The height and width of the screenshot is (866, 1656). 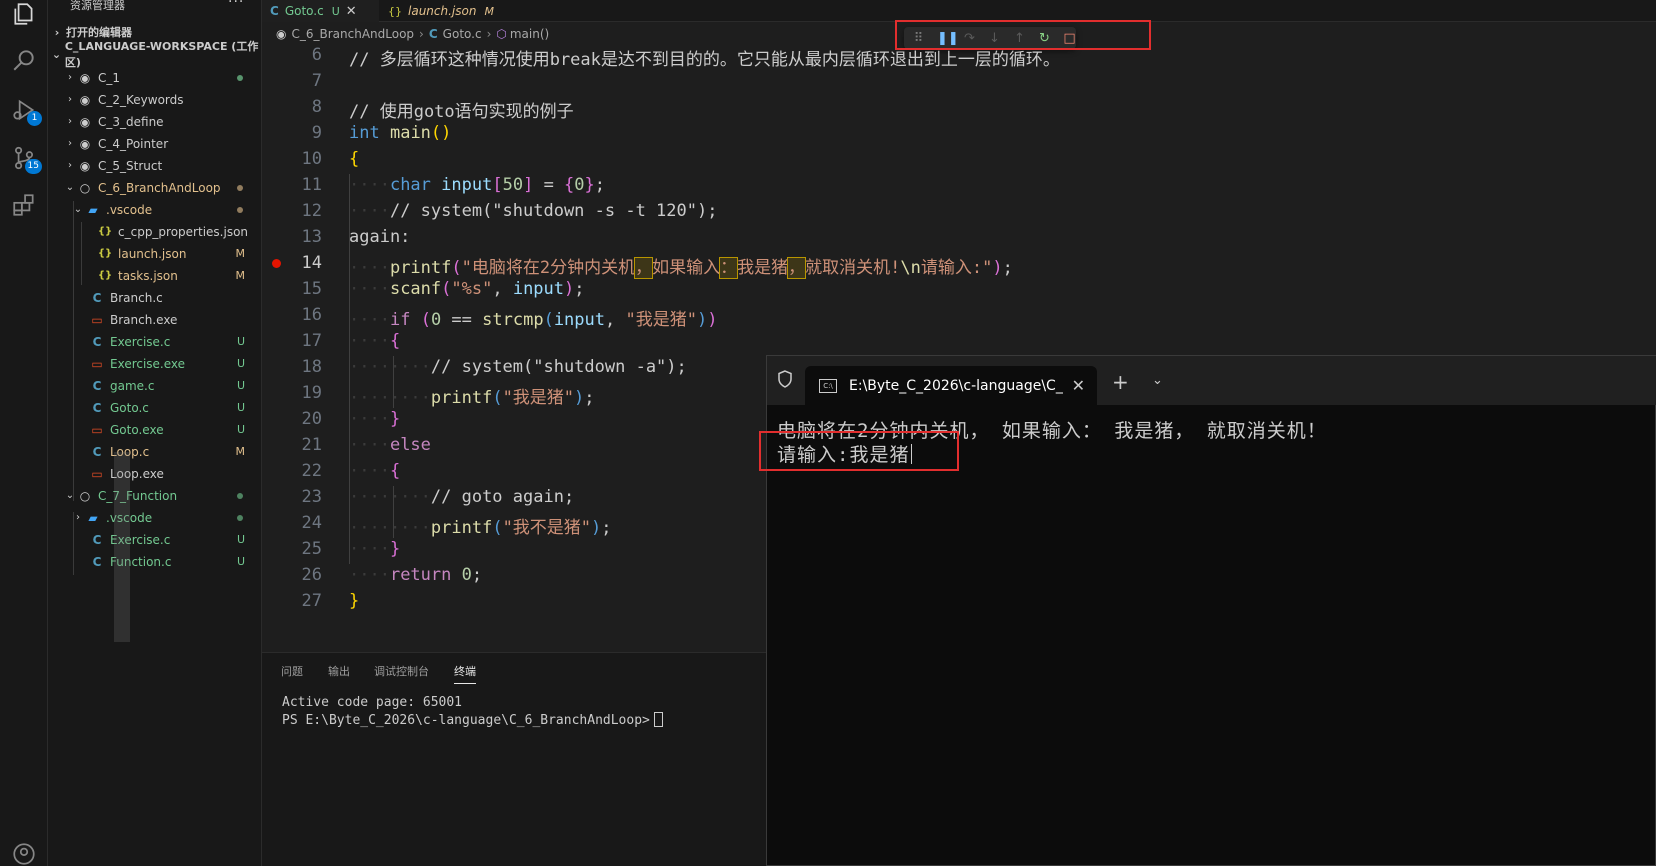 I want to click on tab-terminal: 终端, so click(x=465, y=673).